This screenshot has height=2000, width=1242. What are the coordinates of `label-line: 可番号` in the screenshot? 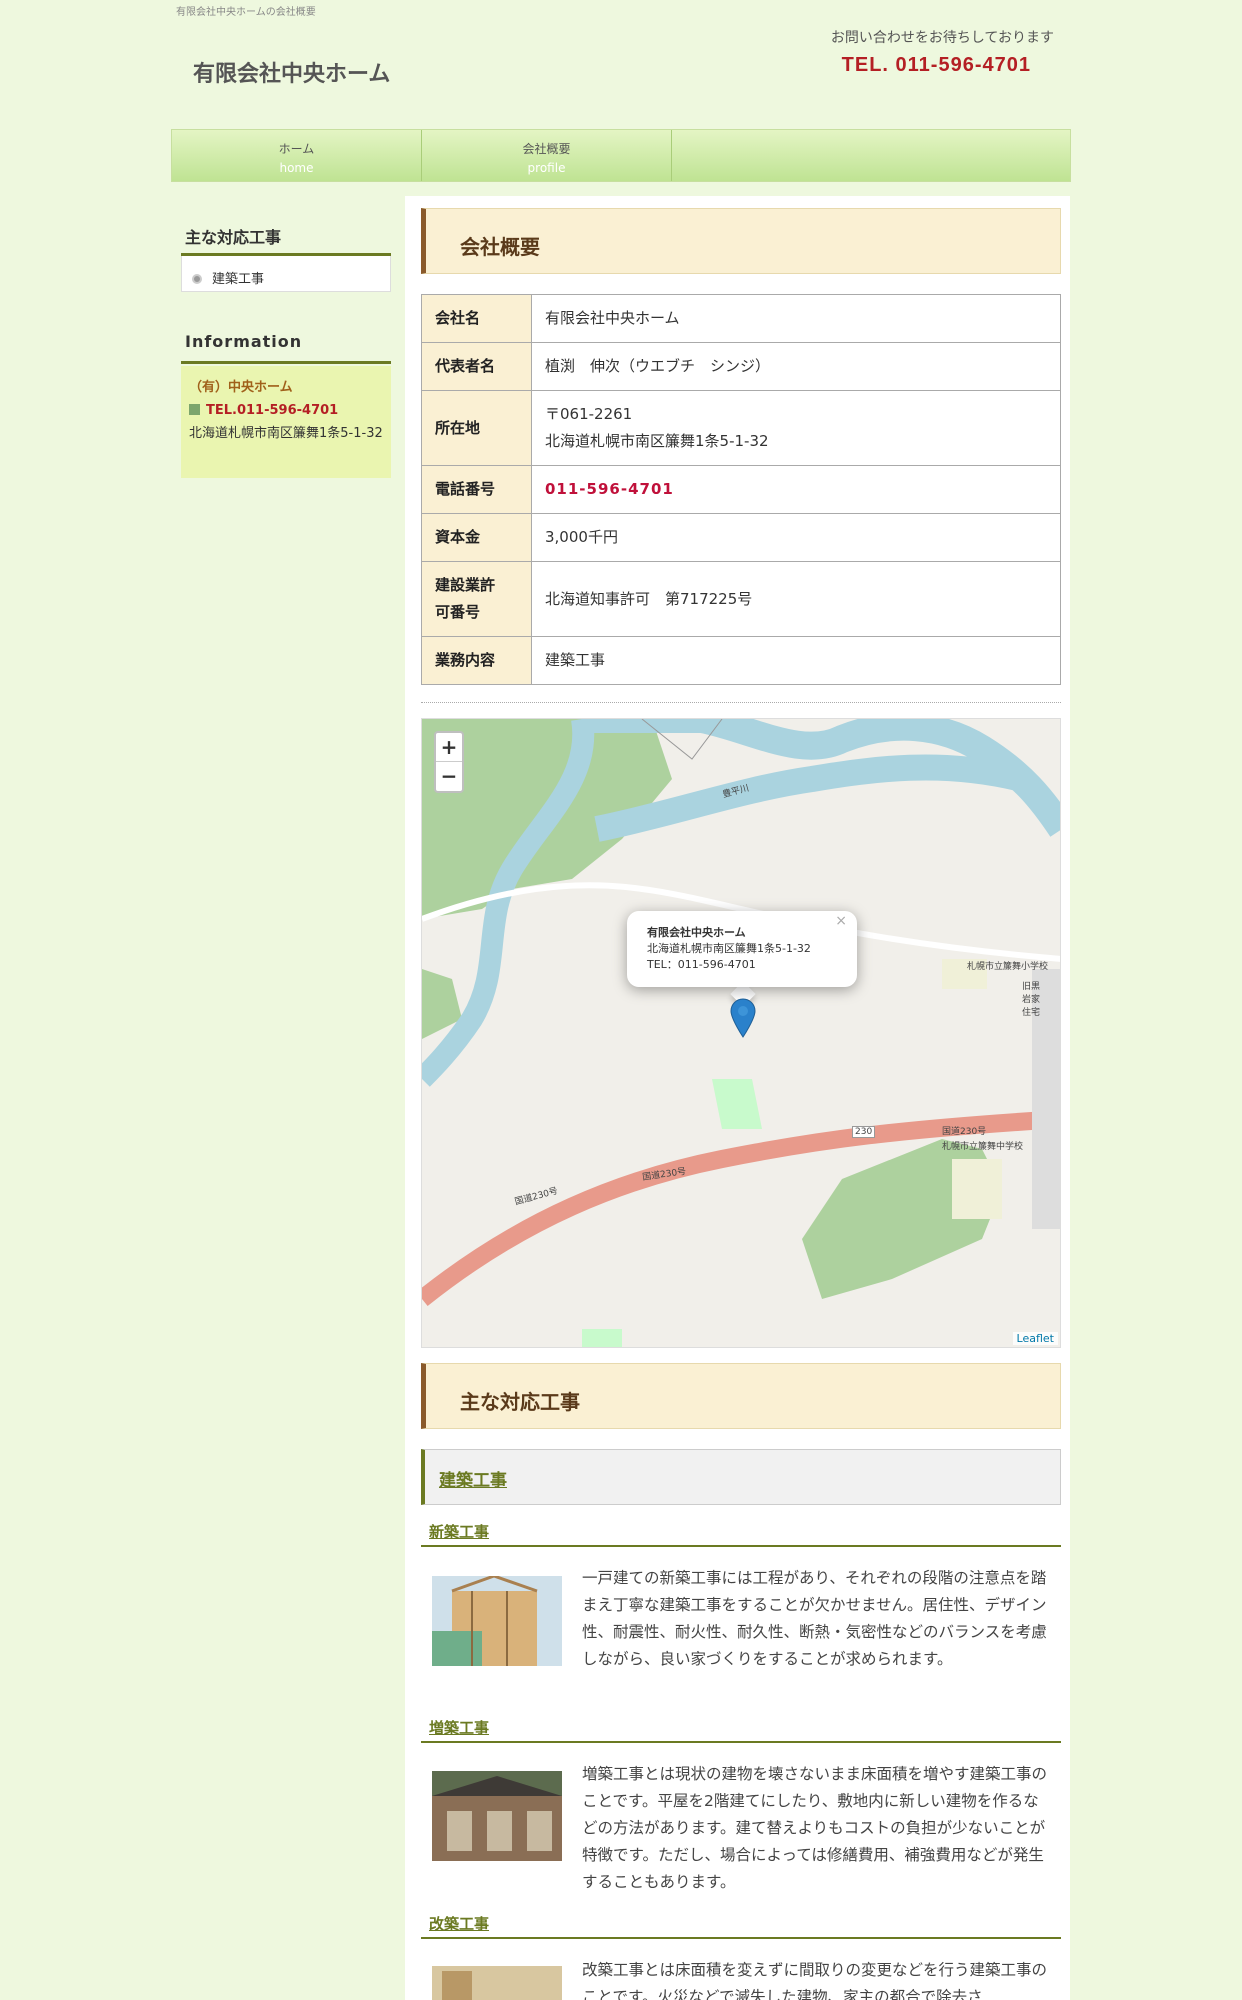 It's located at (458, 612).